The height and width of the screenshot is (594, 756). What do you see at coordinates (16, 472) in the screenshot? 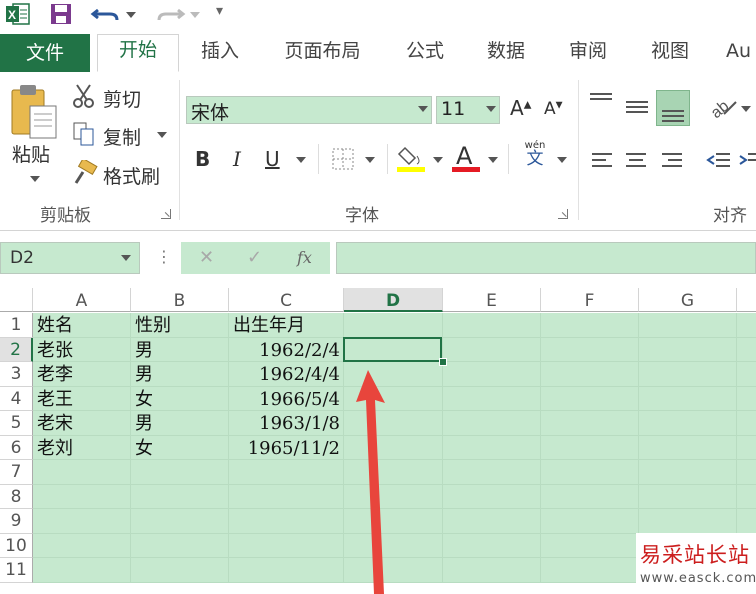
I see `row-header-7: 7` at bounding box center [16, 472].